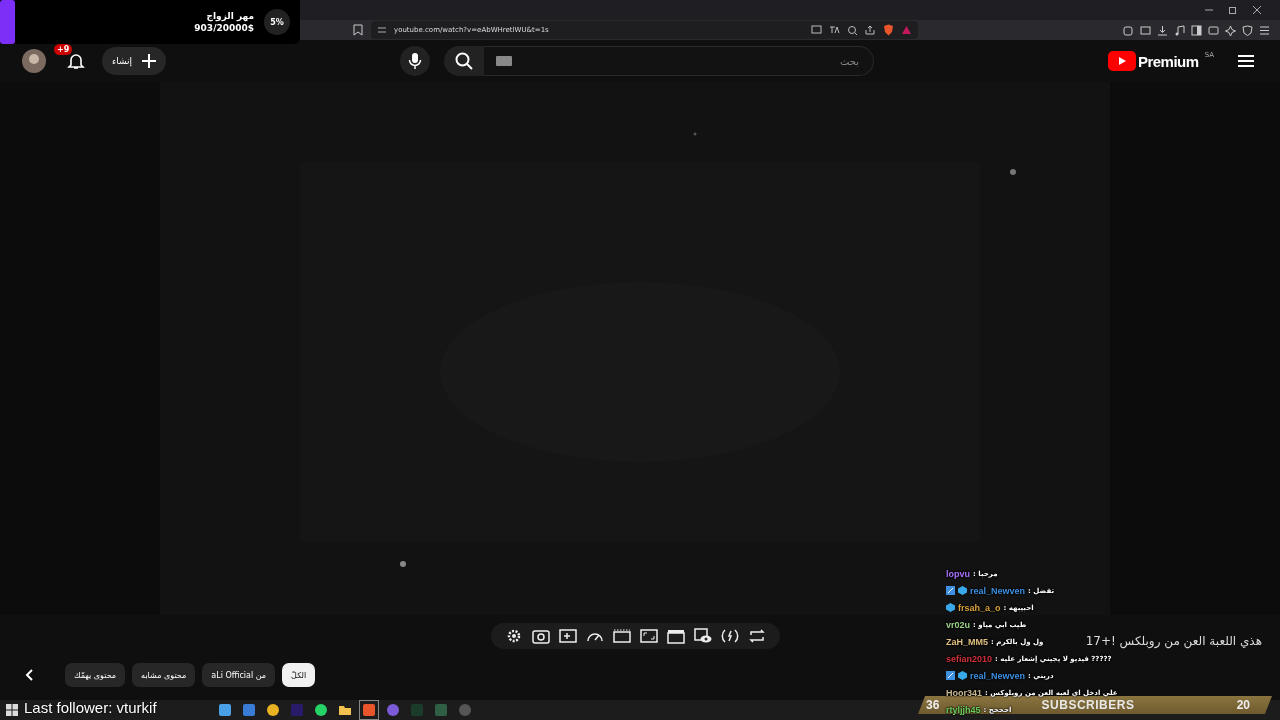 The image size is (1280, 720). Describe the element at coordinates (567, 636) in the screenshot. I see `add-frame-icon` at that location.